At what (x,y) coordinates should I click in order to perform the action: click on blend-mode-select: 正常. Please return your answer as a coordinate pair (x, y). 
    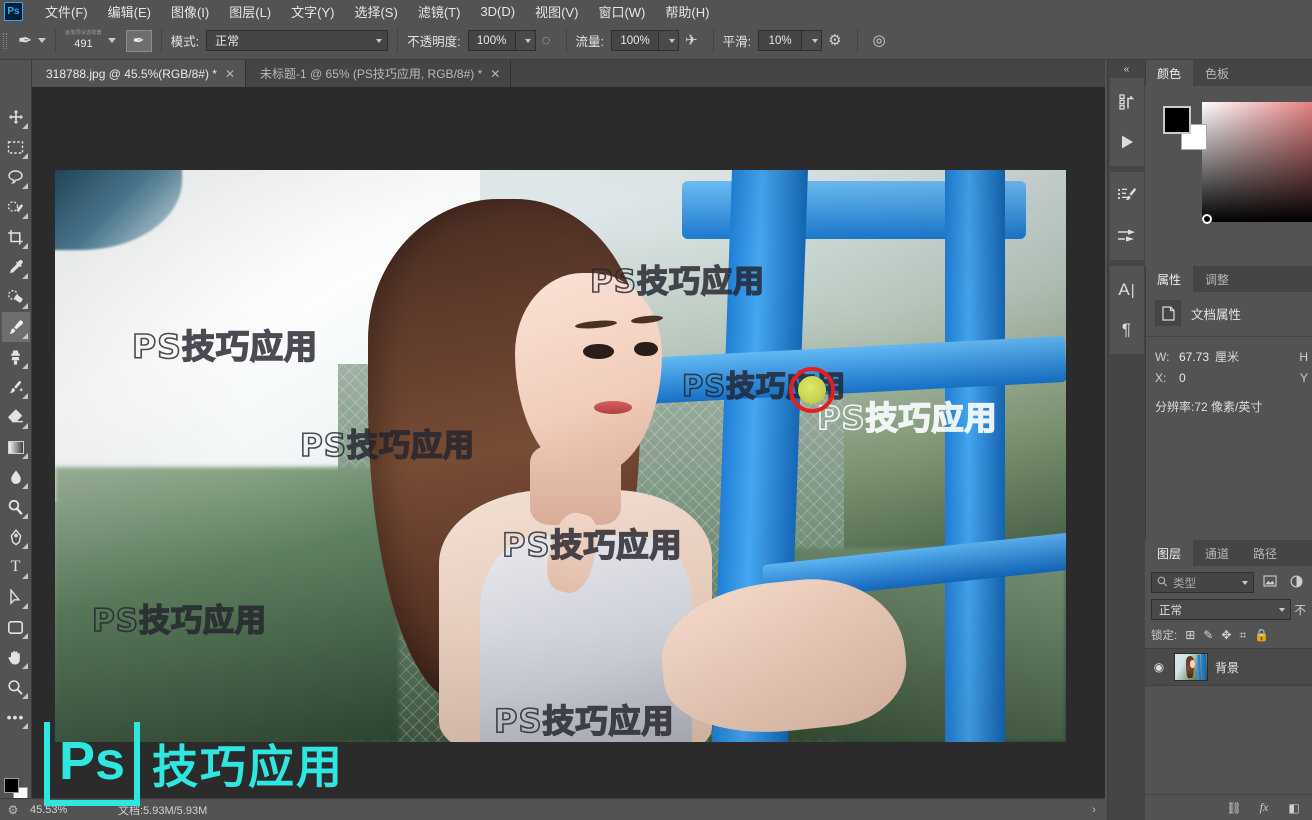
    Looking at the image, I should click on (297, 40).